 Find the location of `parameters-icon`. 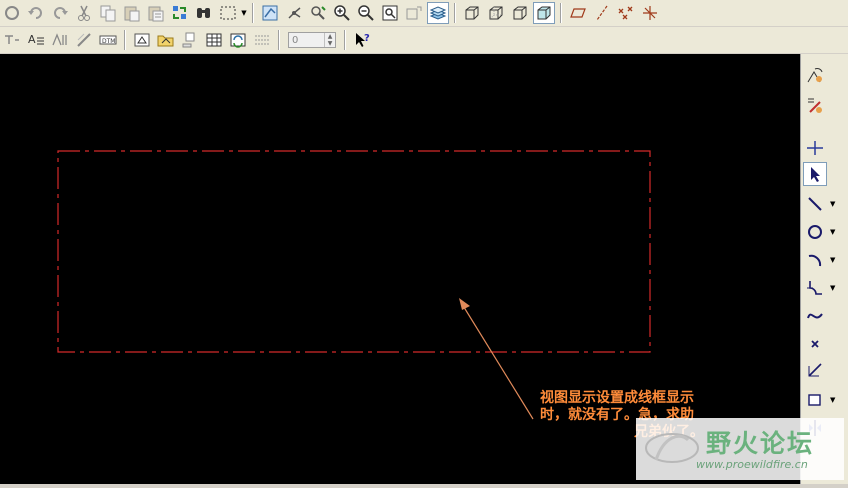

parameters-icon is located at coordinates (262, 40).